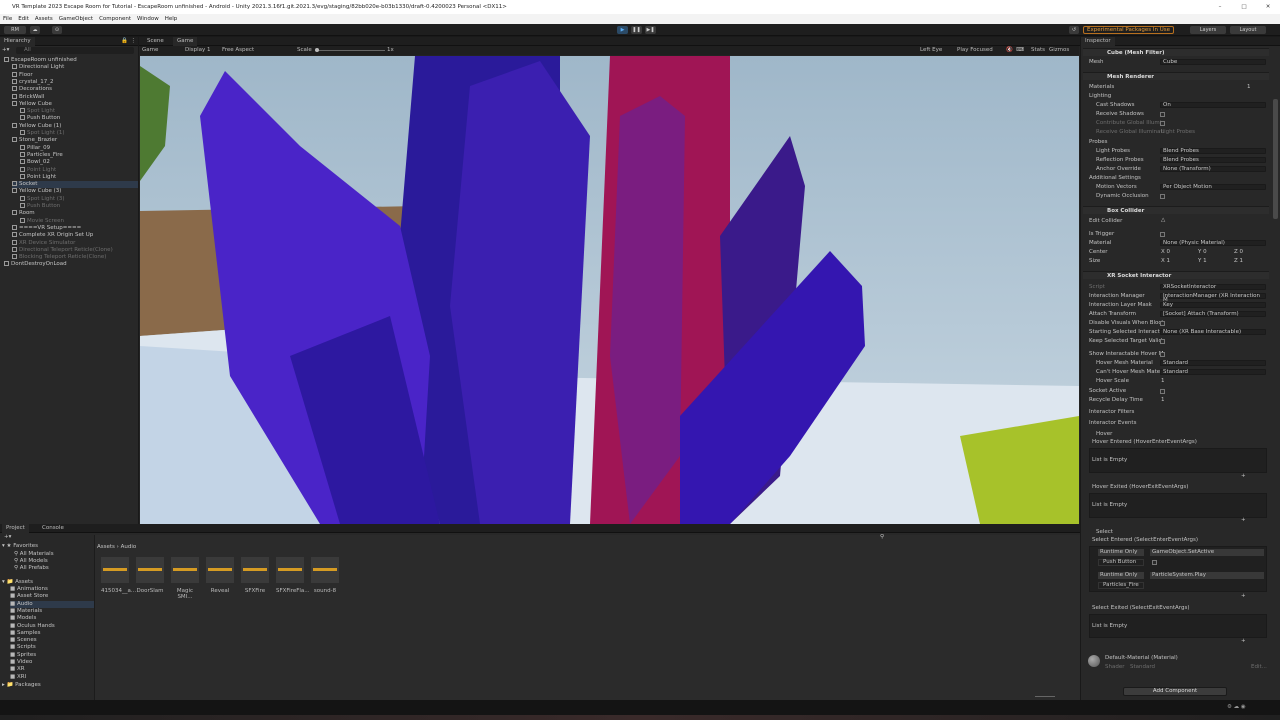 The image size is (1280, 720). I want to click on hover-exited-add-icon: +, so click(1243, 520).